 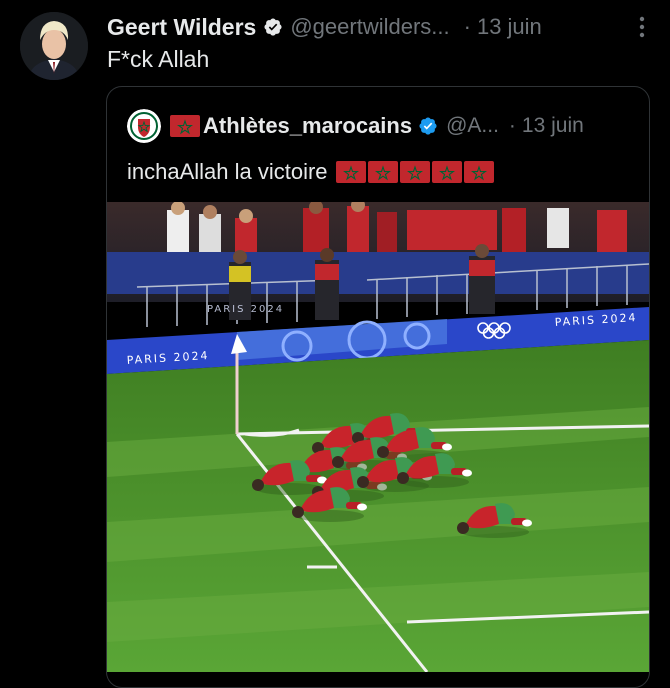 What do you see at coordinates (642, 27) in the screenshot?
I see `more-options-icon` at bounding box center [642, 27].